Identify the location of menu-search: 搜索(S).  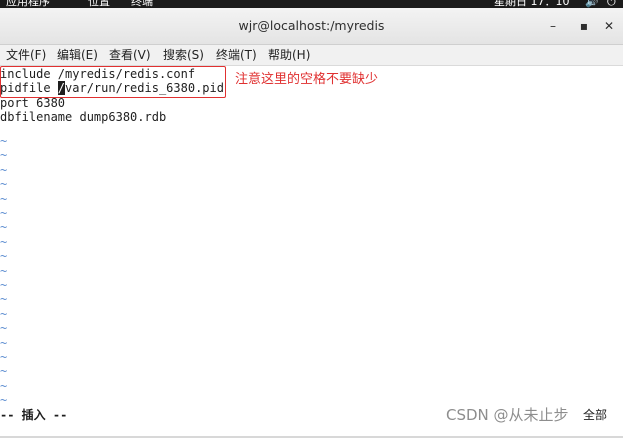
(183, 55).